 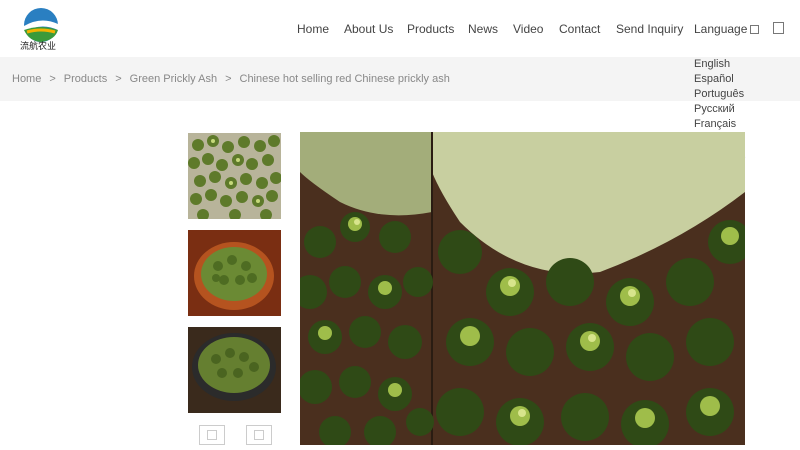 What do you see at coordinates (719, 124) in the screenshot?
I see `language-option-francais: Français` at bounding box center [719, 124].